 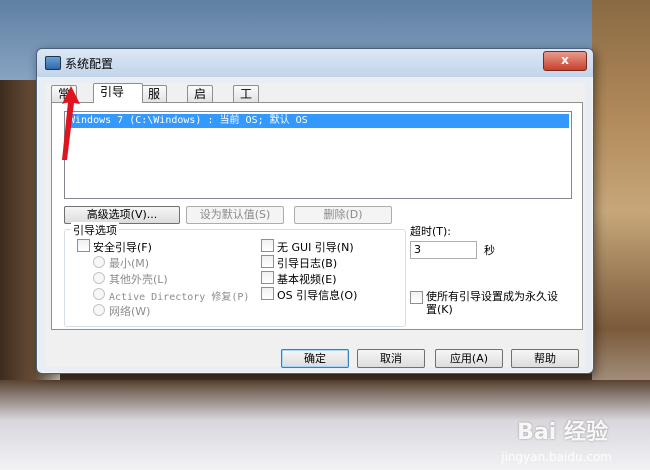 I want to click on ok-button: 确定, so click(x=315, y=358).